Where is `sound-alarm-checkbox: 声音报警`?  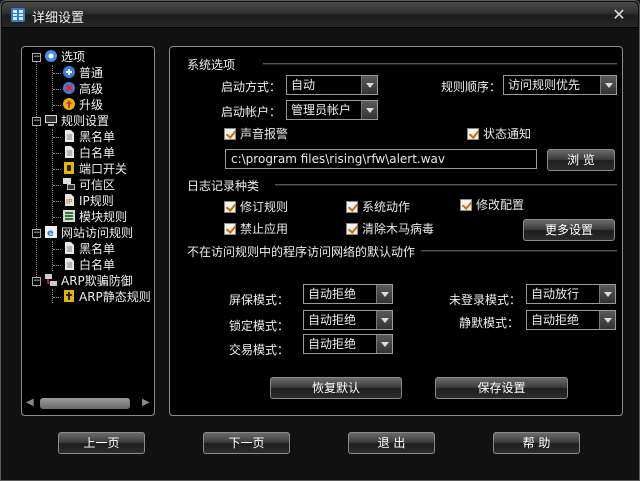 sound-alarm-checkbox: 声音报警 is located at coordinates (256, 134).